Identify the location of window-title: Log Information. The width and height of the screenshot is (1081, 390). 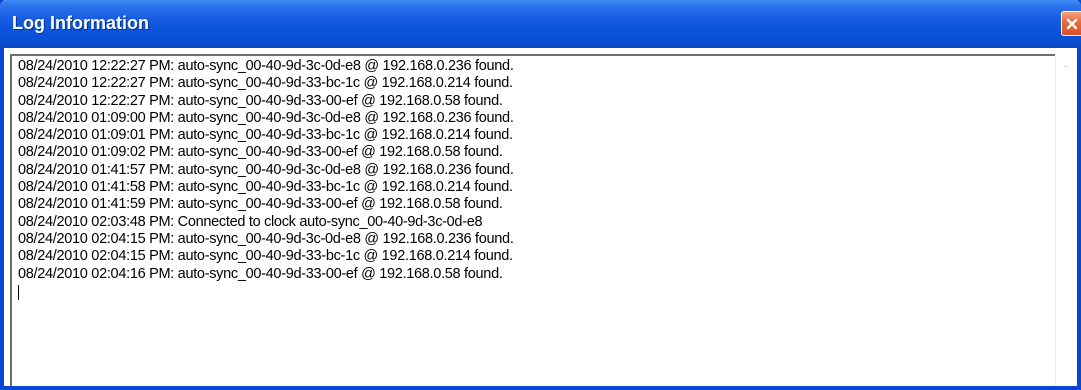
(80, 23).